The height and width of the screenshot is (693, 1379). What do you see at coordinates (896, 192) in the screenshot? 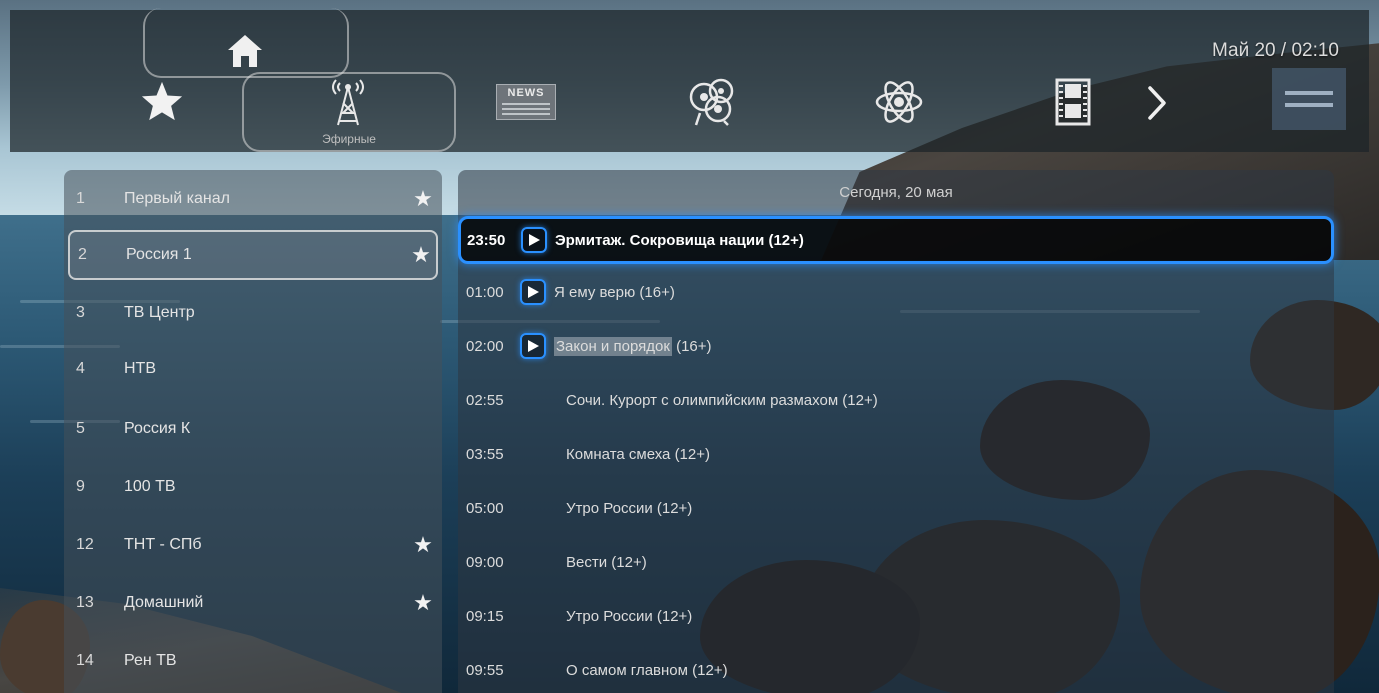
I see `guide-date: Сегодня, 20 мая` at bounding box center [896, 192].